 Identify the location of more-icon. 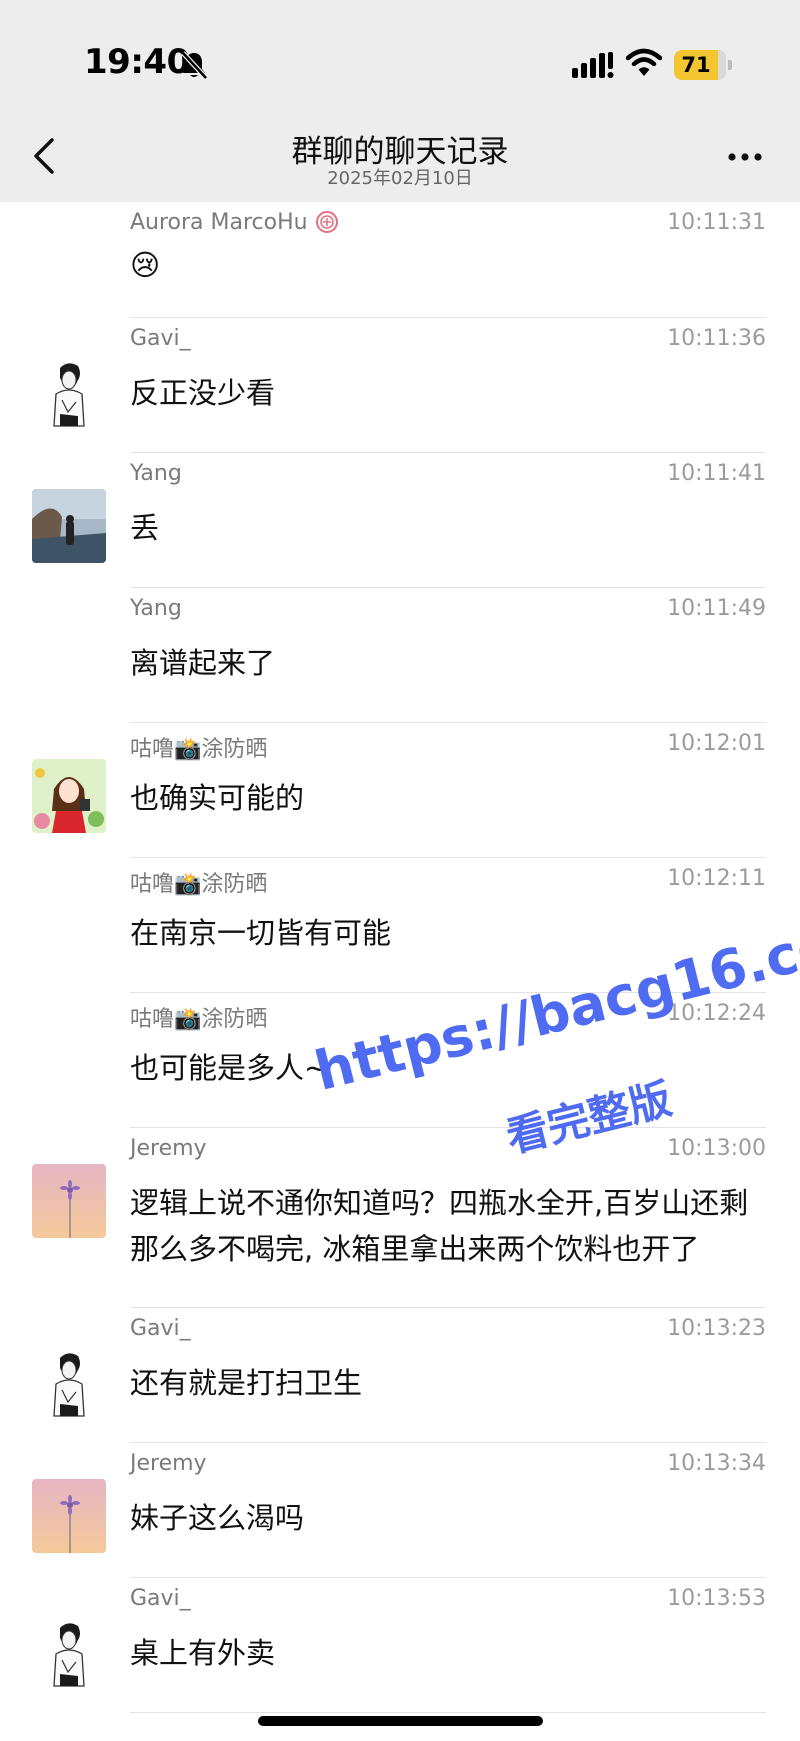
(745, 157).